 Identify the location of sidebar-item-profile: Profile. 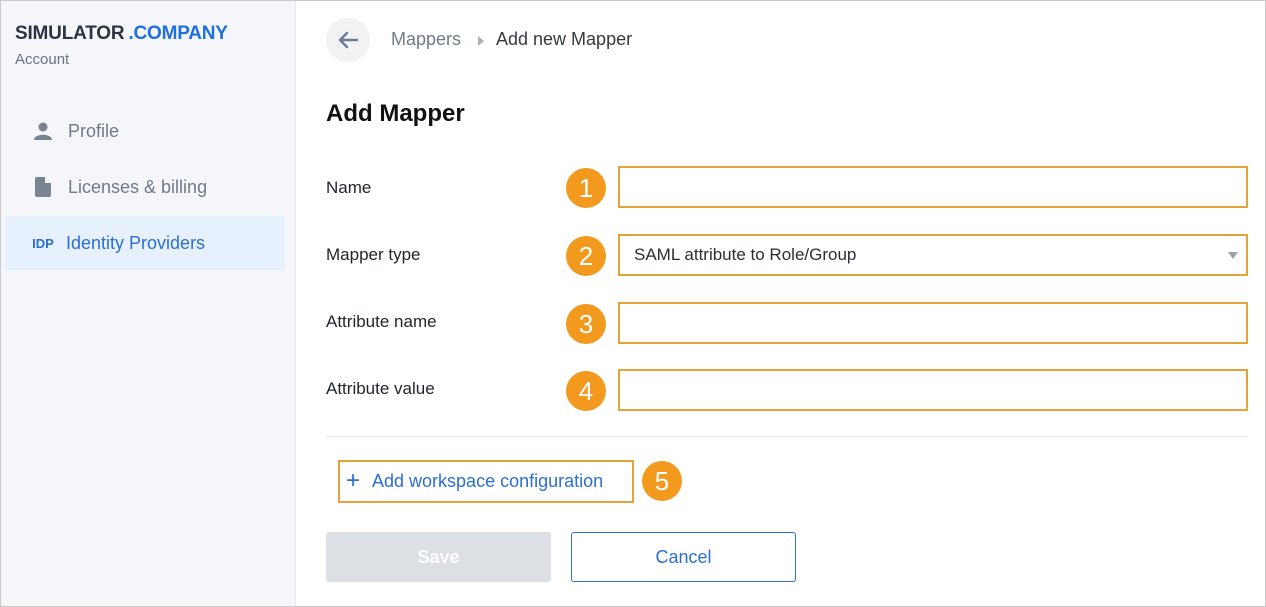
(145, 131).